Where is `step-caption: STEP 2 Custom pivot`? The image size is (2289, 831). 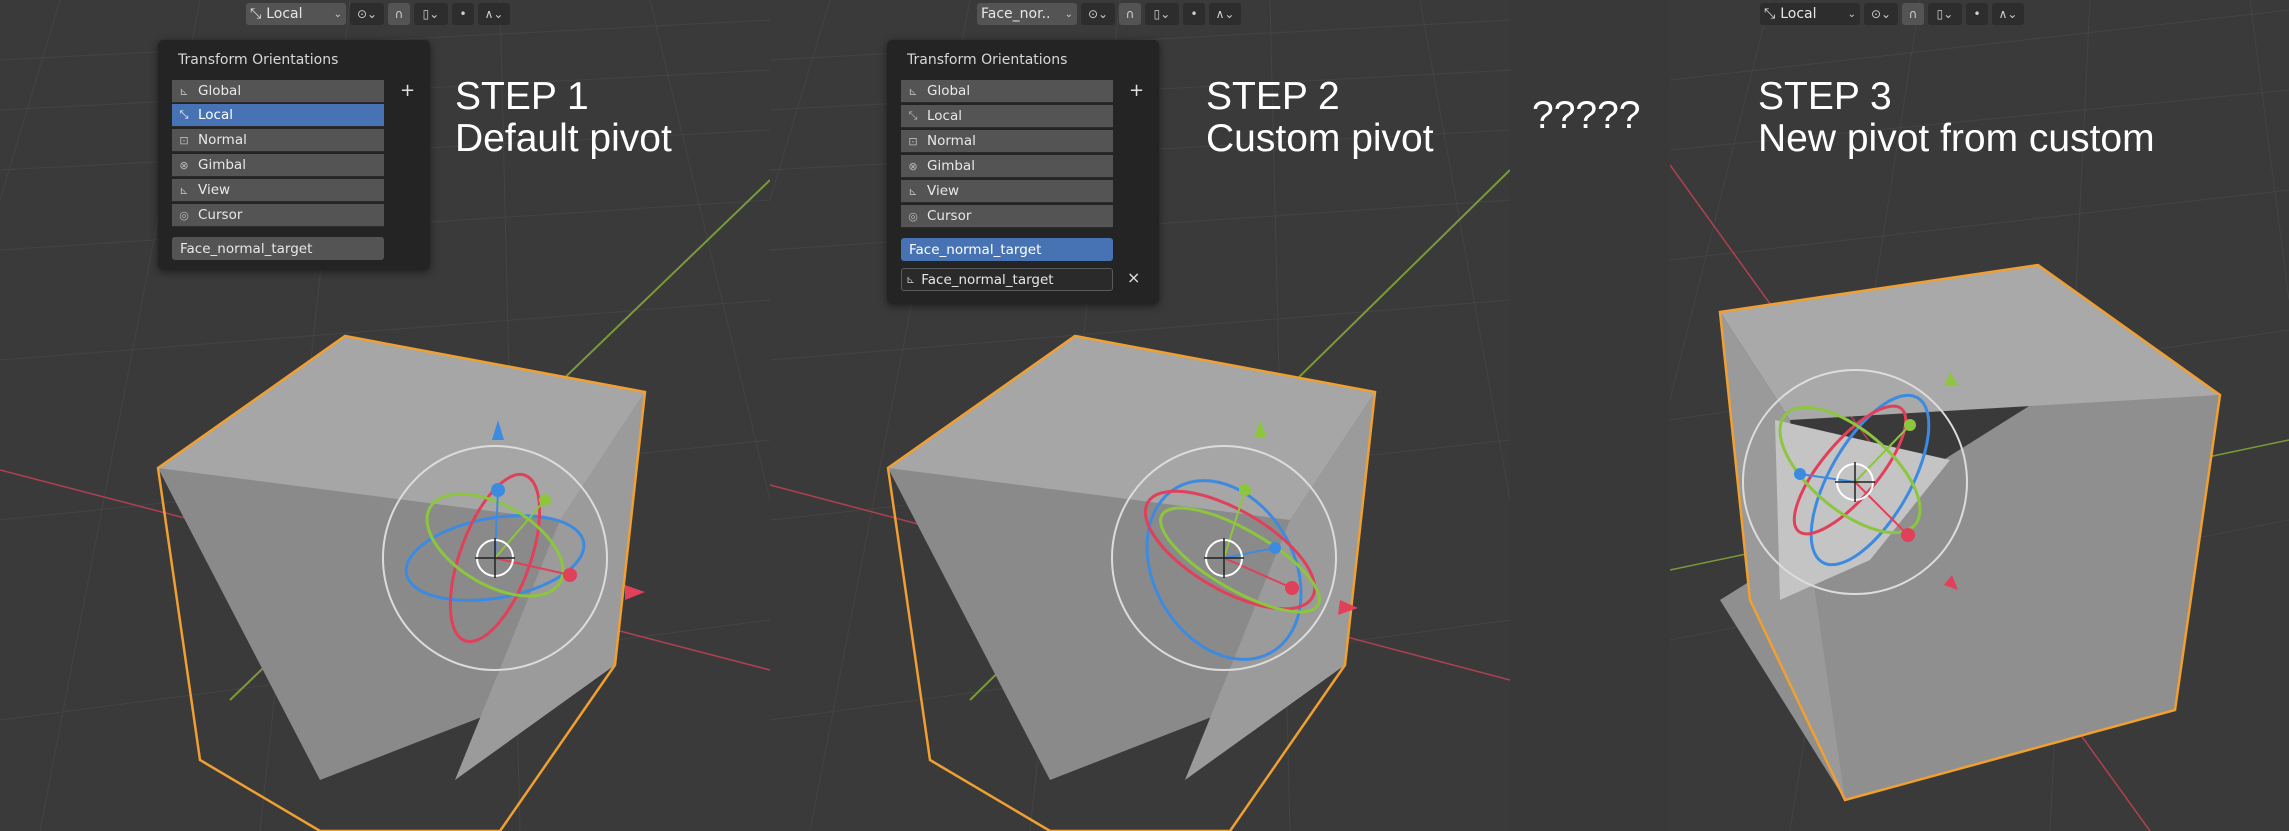
step-caption: STEP 2 Custom pivot is located at coordinates (1320, 118).